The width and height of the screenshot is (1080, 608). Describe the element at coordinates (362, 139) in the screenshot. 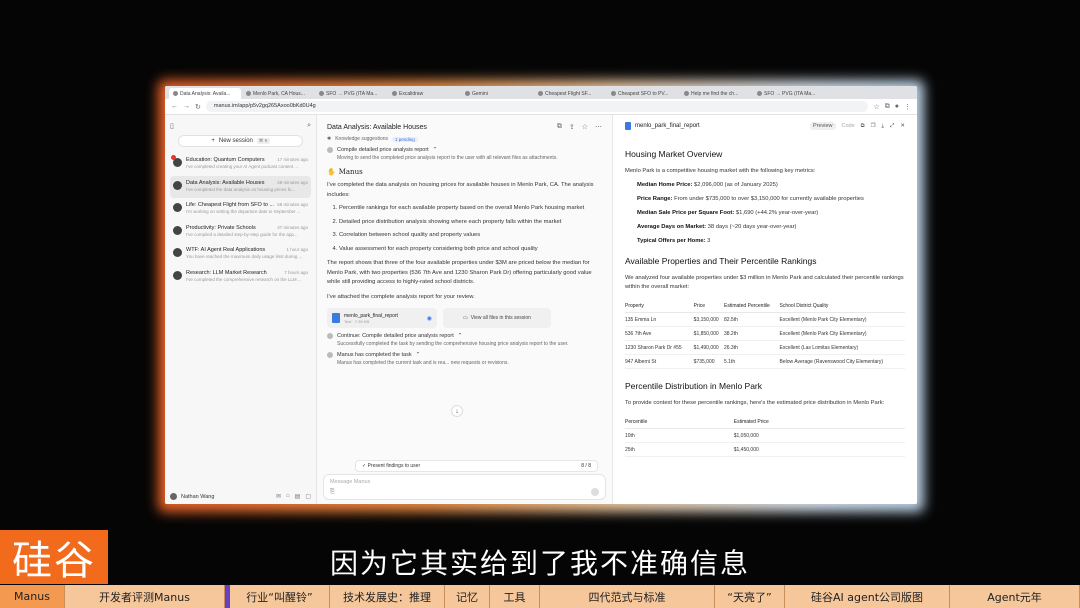

I see `knowledge-label: Knowledge suggestions` at that location.